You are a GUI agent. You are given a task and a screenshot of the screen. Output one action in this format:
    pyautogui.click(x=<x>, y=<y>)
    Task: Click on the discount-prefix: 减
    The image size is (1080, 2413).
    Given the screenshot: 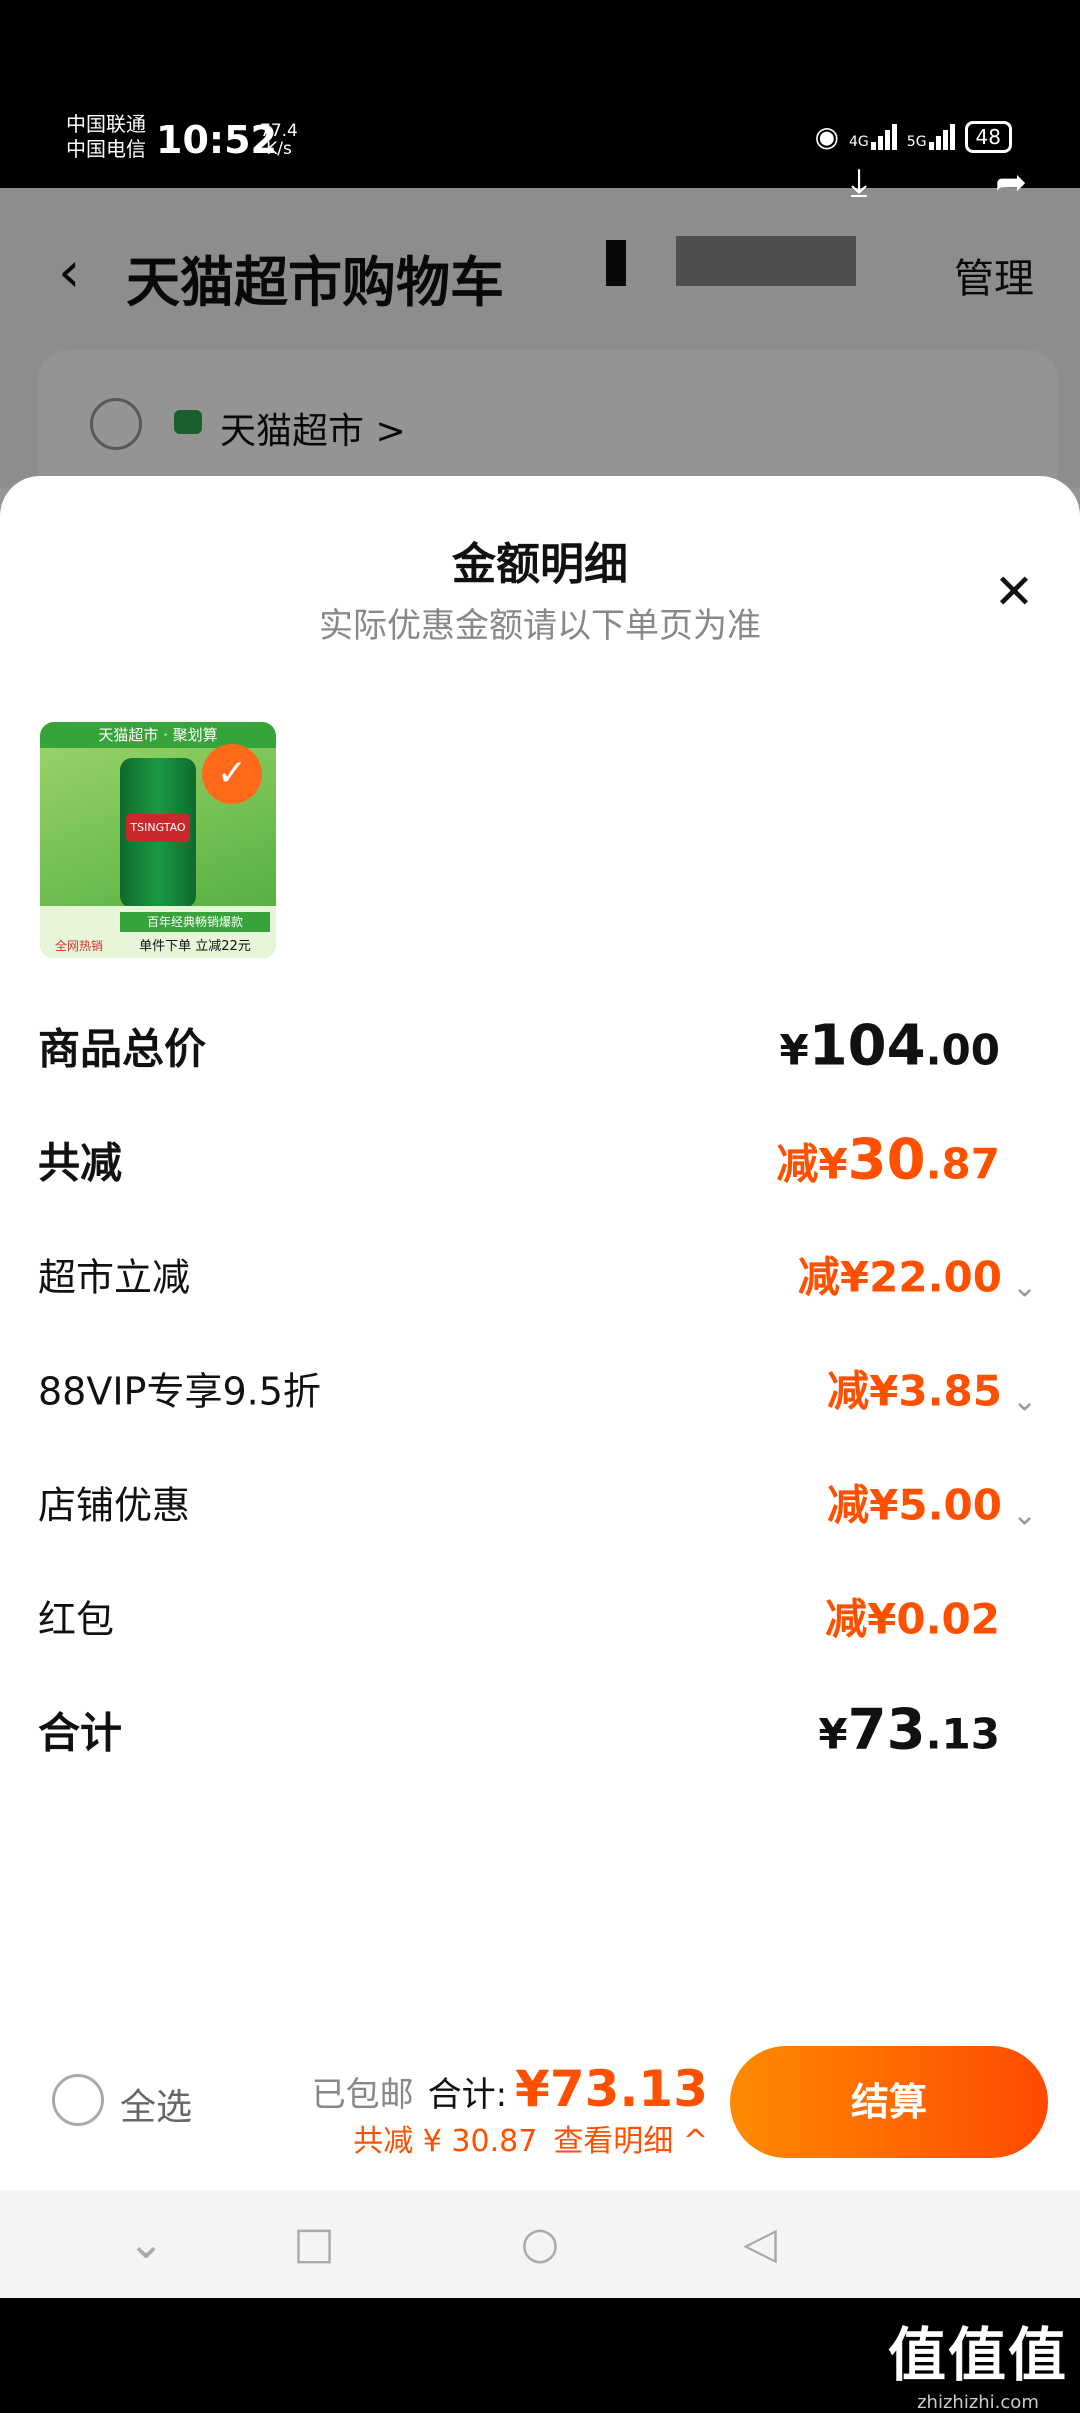 What is the action you would take?
    pyautogui.click(x=797, y=1164)
    